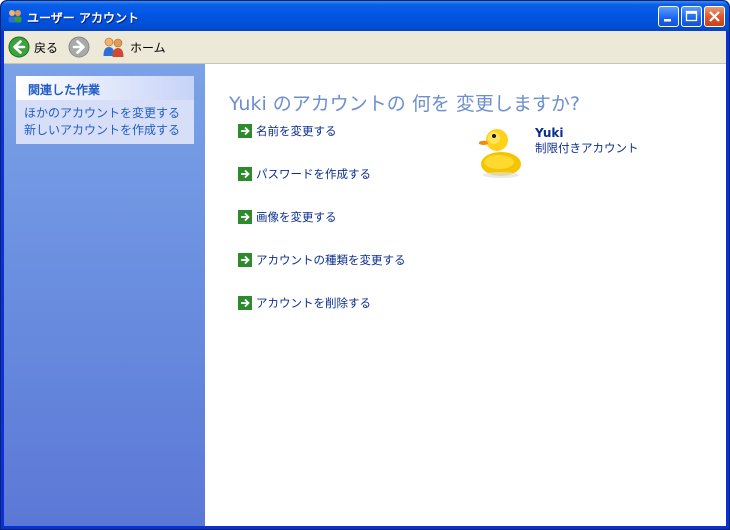 This screenshot has width=730, height=530. What do you see at coordinates (331, 260) in the screenshot?
I see `change-account-type-label: アカウントの種類を変更する` at bounding box center [331, 260].